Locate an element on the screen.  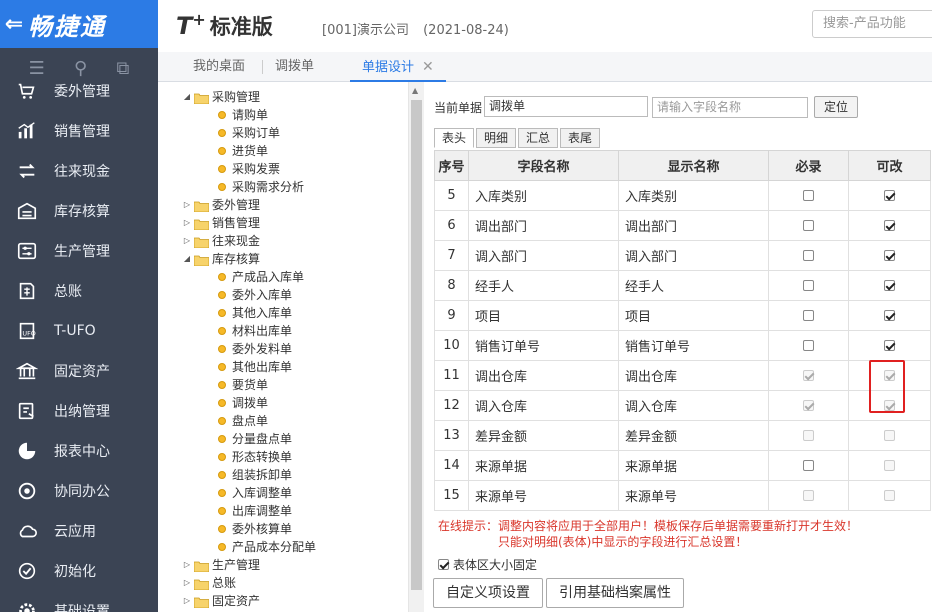
sidebar-item: 基础设置 is located at coordinates (79, 601).